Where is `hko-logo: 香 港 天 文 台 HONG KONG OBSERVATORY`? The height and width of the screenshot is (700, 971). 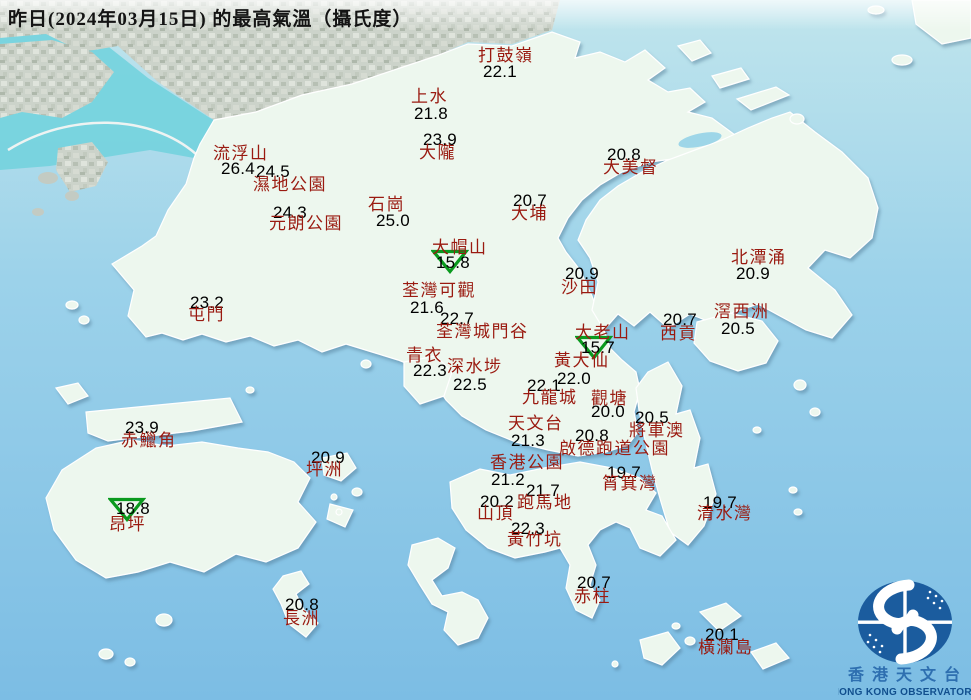
hko-logo: 香 港 天 文 台 HONG KONG OBSERVATORY is located at coordinates (904, 638).